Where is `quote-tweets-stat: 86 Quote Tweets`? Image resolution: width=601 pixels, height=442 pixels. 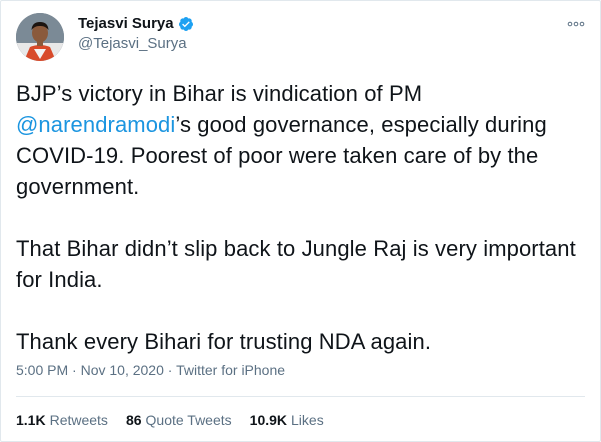
quote-tweets-stat: 86 Quote Tweets is located at coordinates (179, 420).